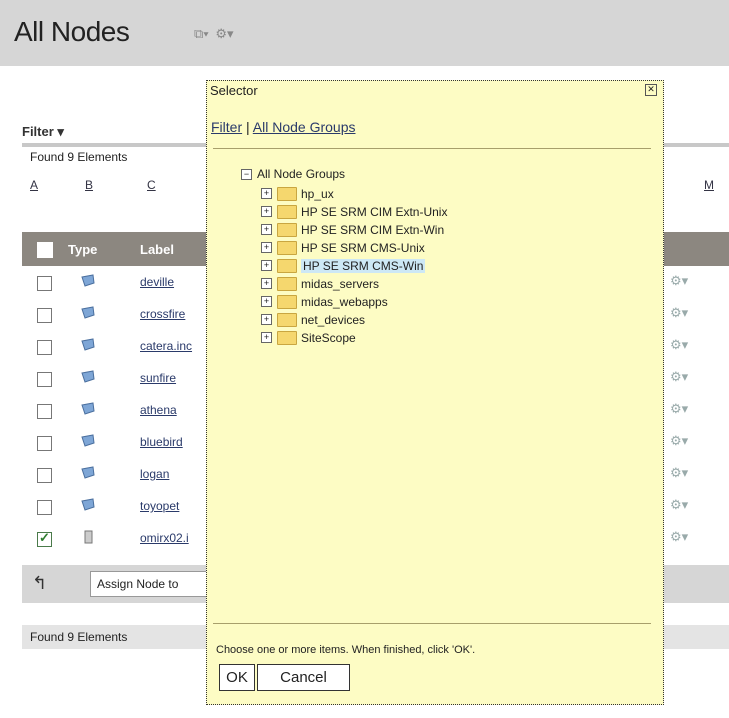 Image resolution: width=729 pixels, height=718 pixels. Describe the element at coordinates (164, 538) in the screenshot. I see `node-label-link: omirx02.i` at that location.